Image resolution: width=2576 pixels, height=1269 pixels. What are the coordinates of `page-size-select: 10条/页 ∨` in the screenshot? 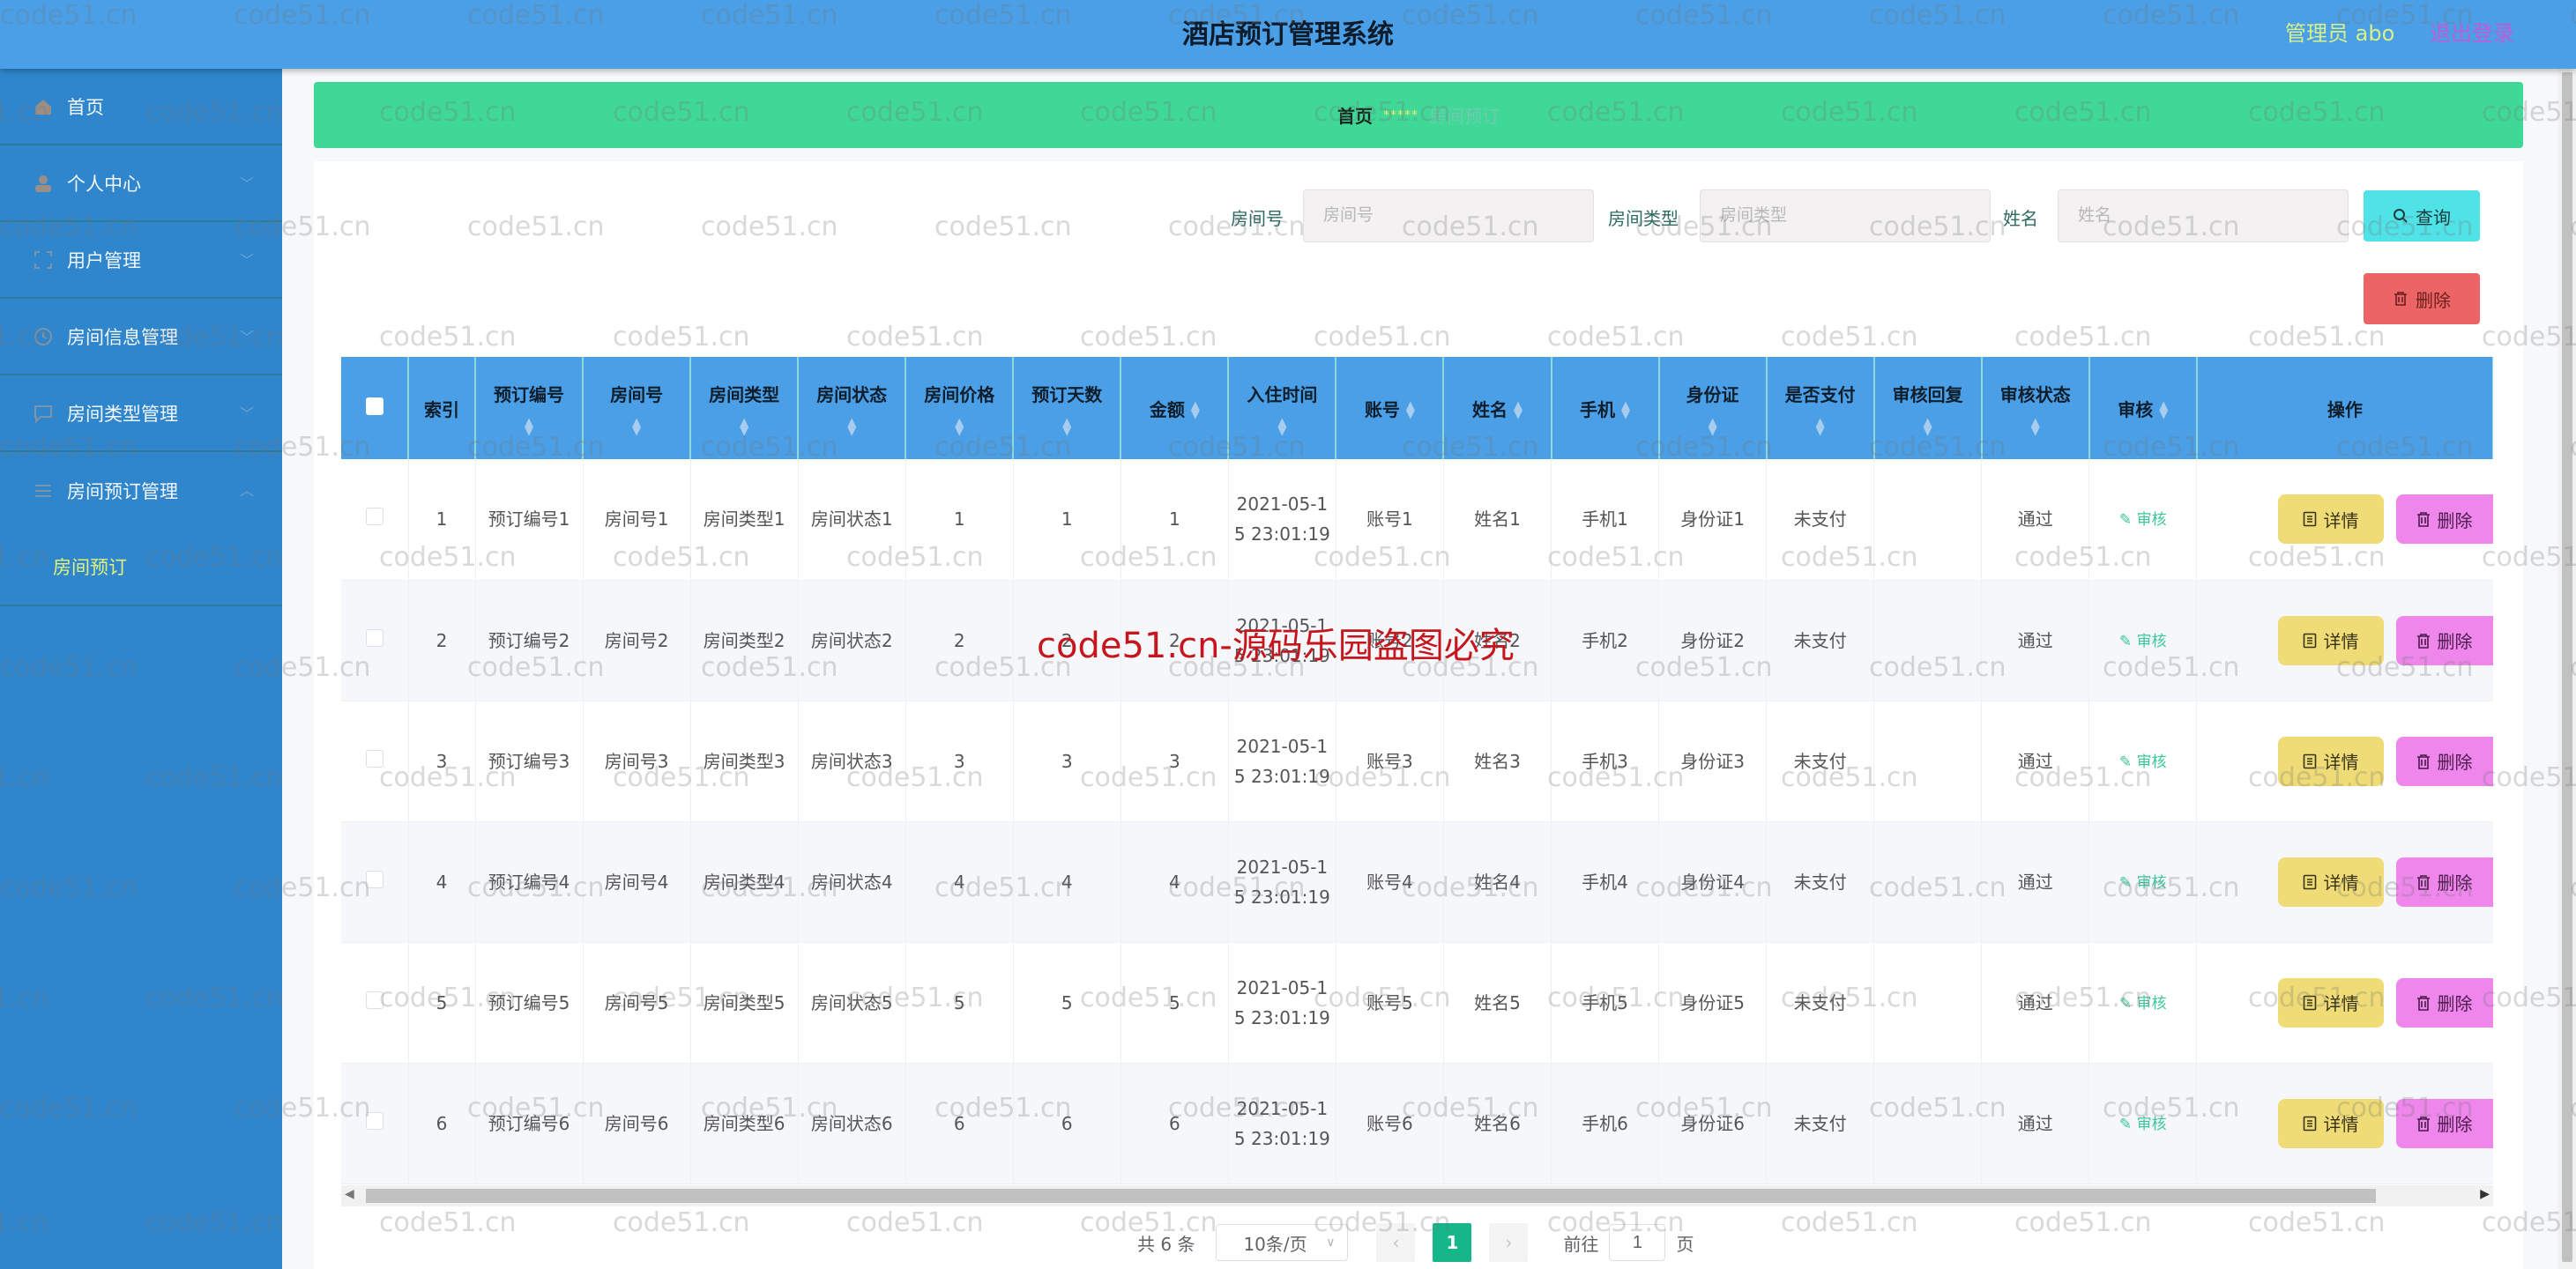 It's located at (1282, 1243).